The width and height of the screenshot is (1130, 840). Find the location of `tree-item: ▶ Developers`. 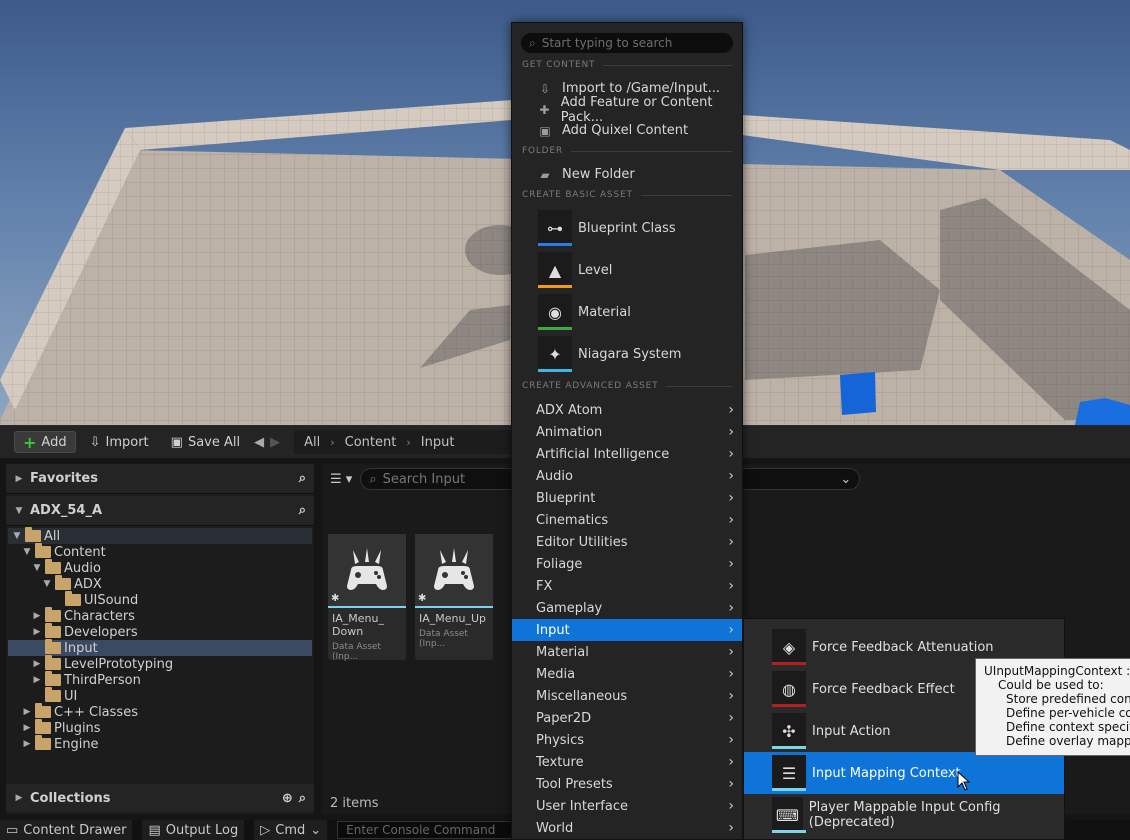

tree-item: ▶ Developers is located at coordinates (160, 631).